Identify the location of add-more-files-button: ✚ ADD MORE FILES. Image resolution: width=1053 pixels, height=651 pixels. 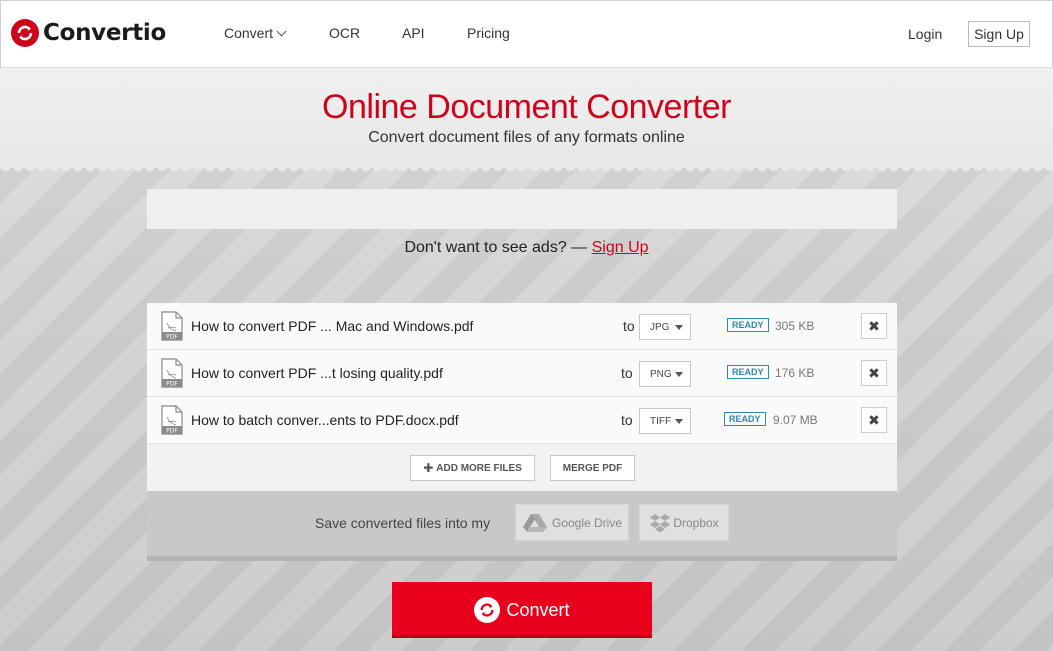
(472, 468).